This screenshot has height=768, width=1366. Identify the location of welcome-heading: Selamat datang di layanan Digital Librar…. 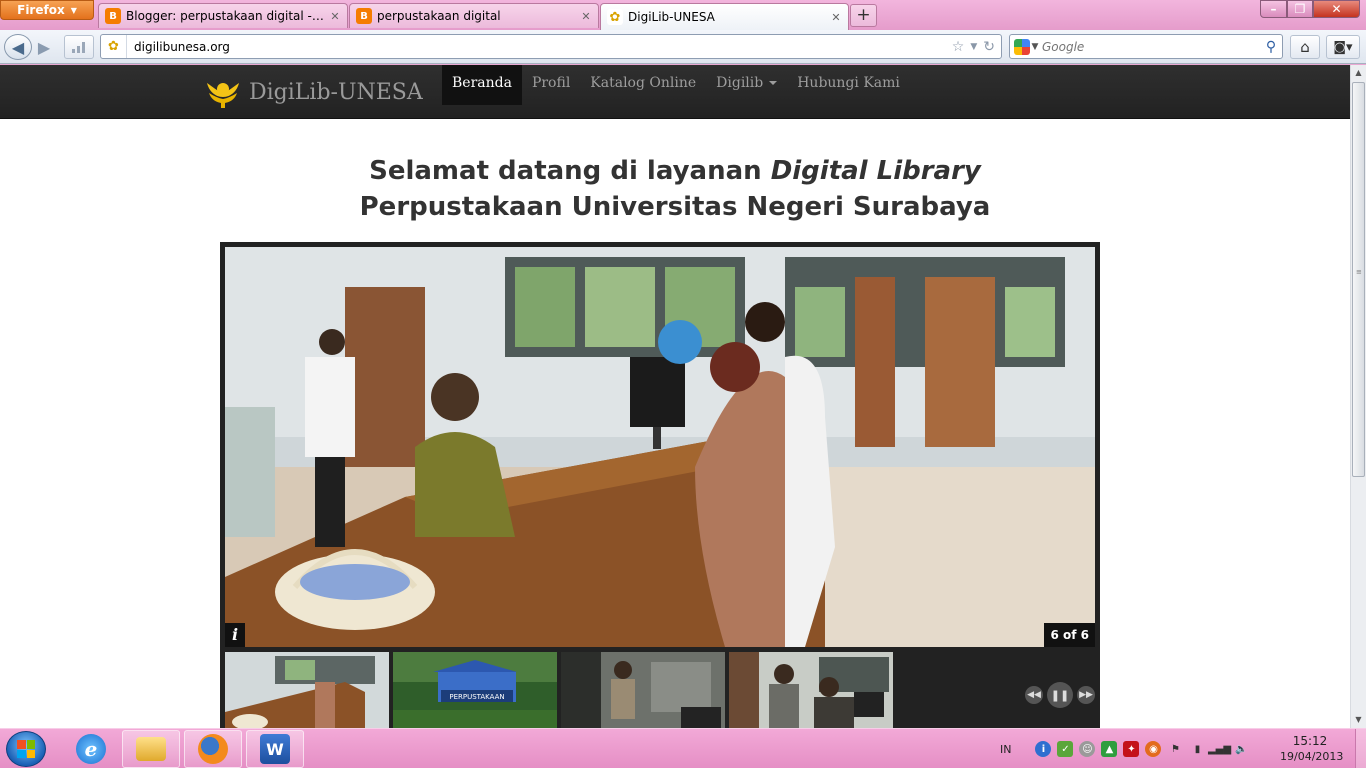
(675, 189).